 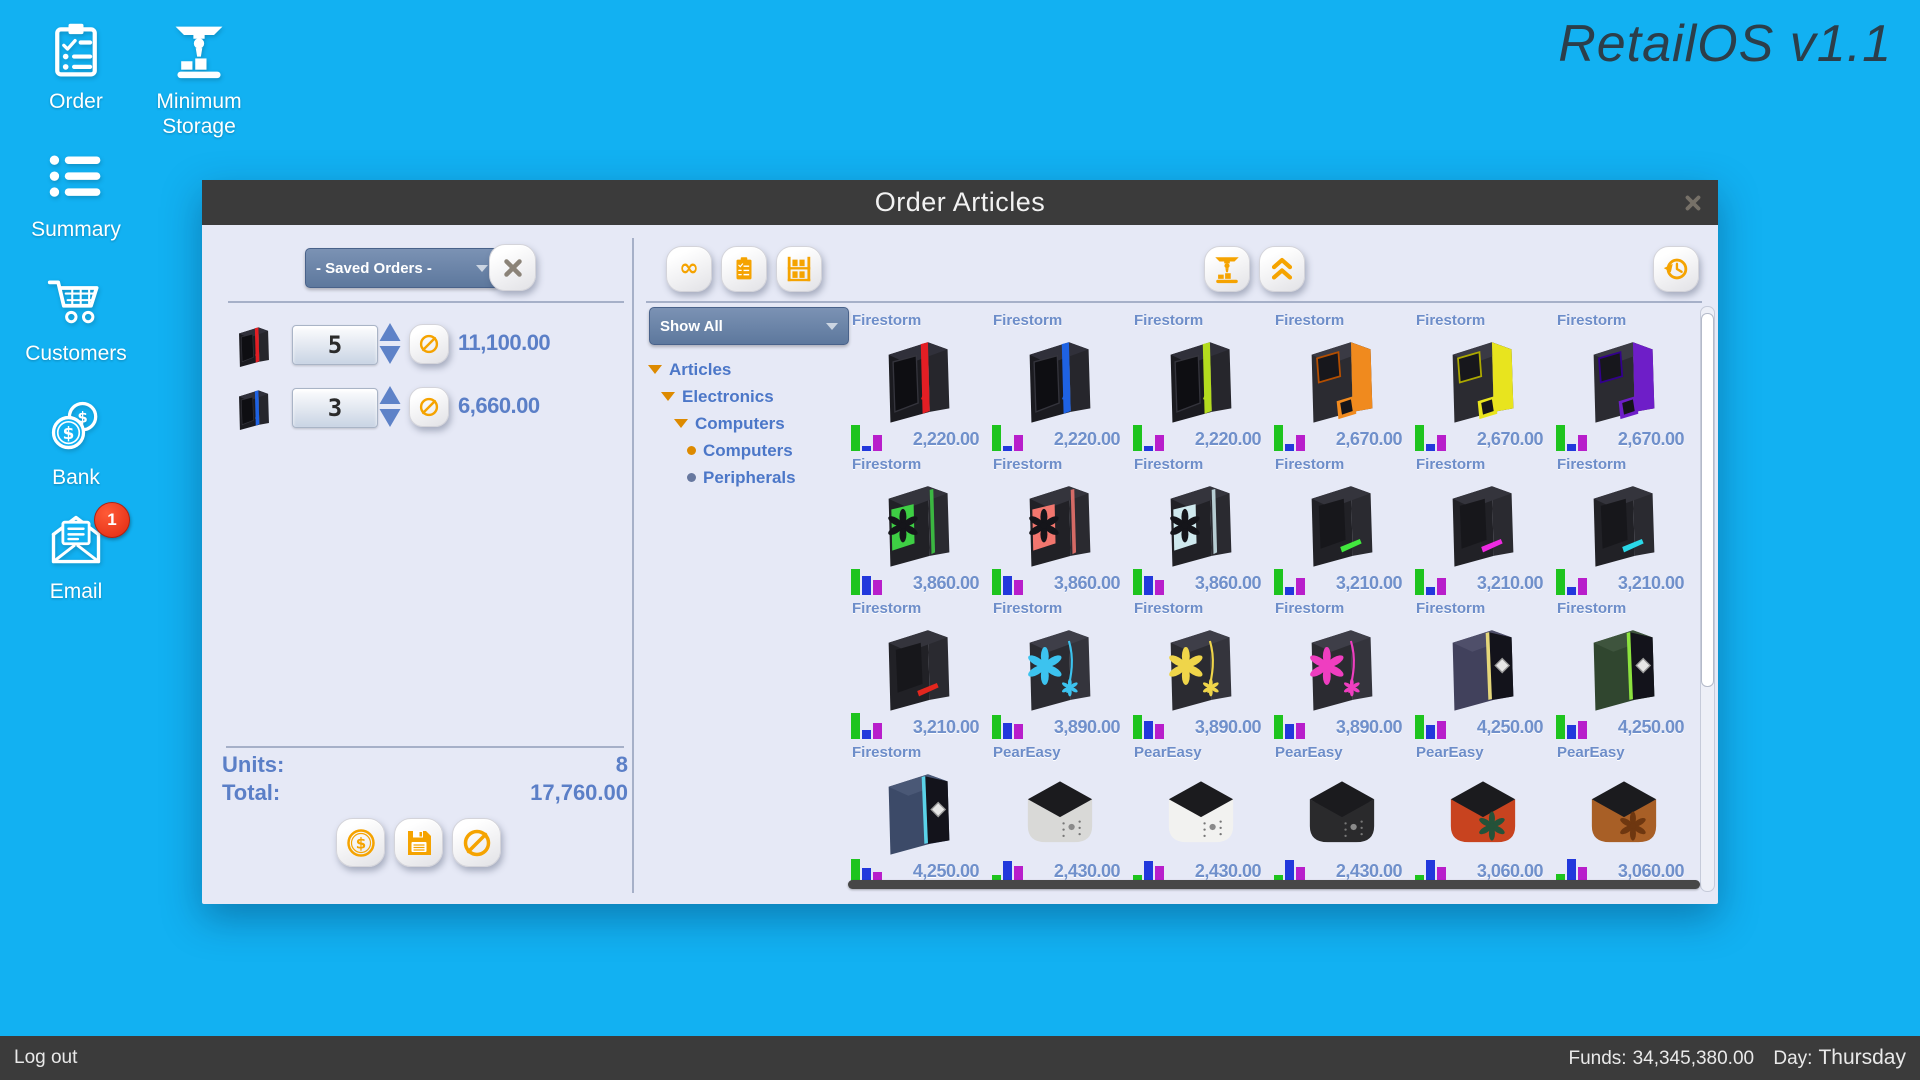 I want to click on summary-list-icon, so click(x=76, y=180).